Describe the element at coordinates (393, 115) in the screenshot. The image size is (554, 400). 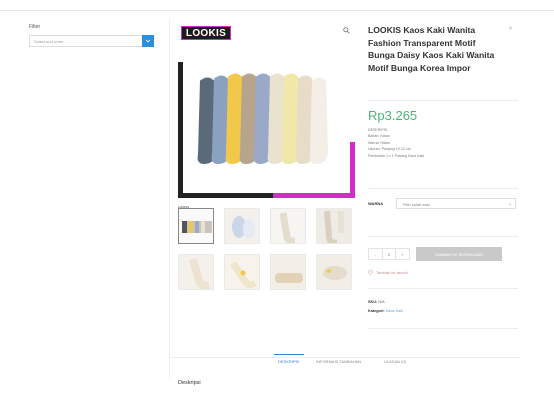
I see `product-price: Rp3.265` at that location.